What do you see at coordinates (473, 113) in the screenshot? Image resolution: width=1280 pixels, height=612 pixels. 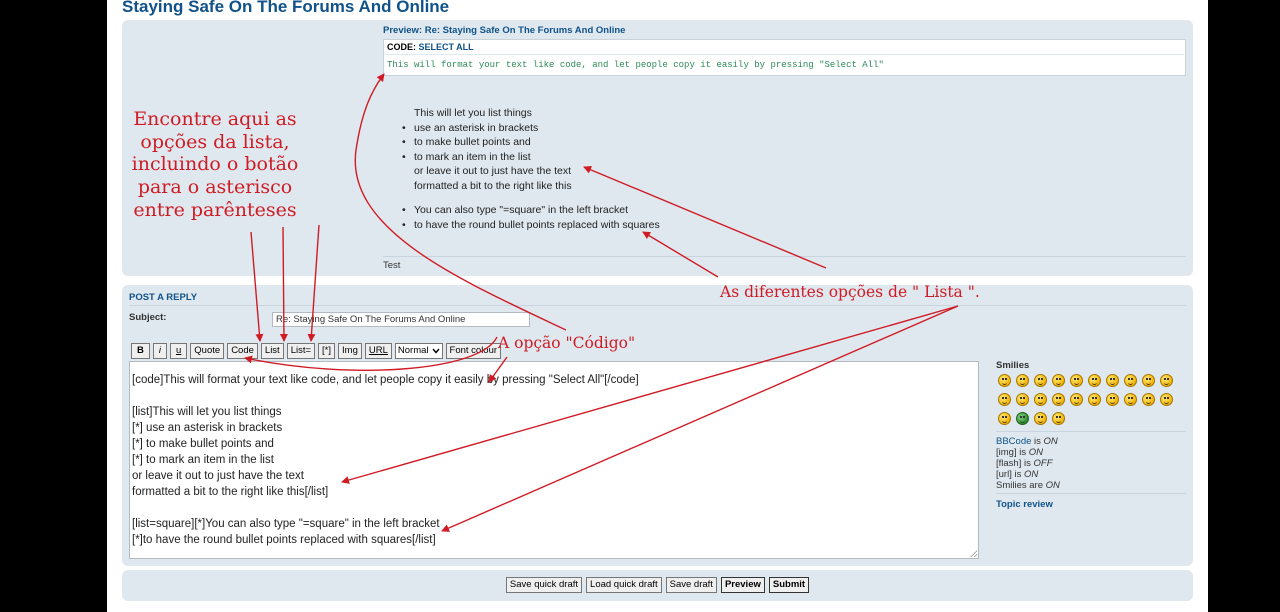 I see `preview-list-item: This will let you list things` at bounding box center [473, 113].